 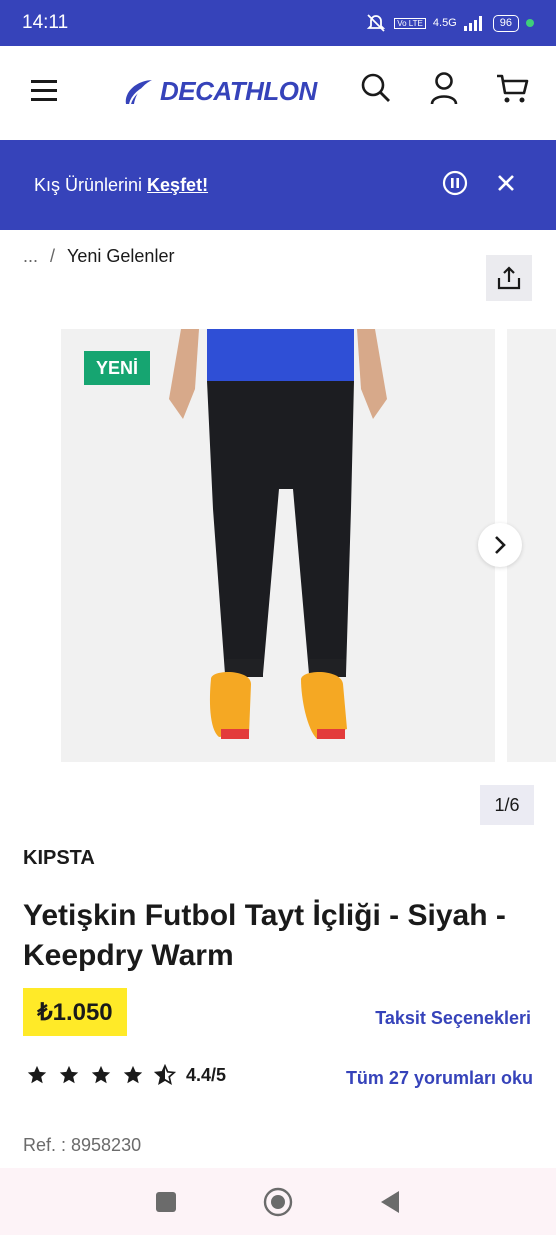 I want to click on menu-button, so click(x=44, y=90).